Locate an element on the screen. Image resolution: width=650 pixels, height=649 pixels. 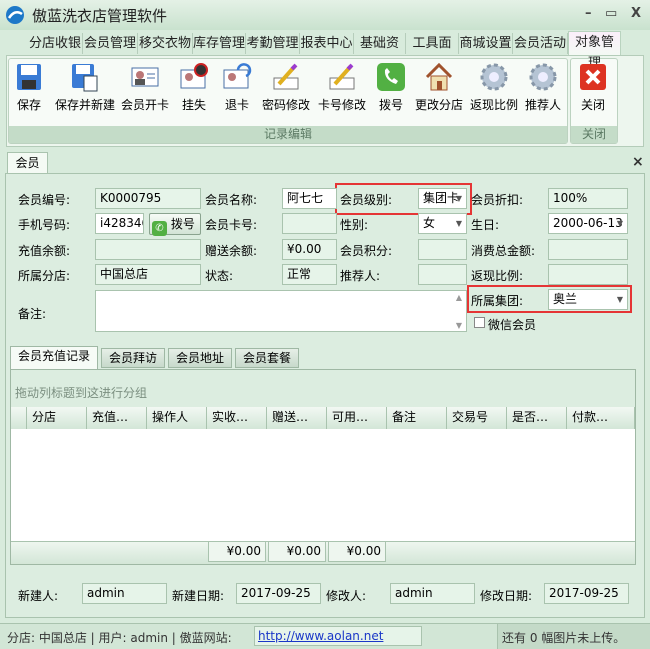
cashback-input is located at coordinates (588, 274).